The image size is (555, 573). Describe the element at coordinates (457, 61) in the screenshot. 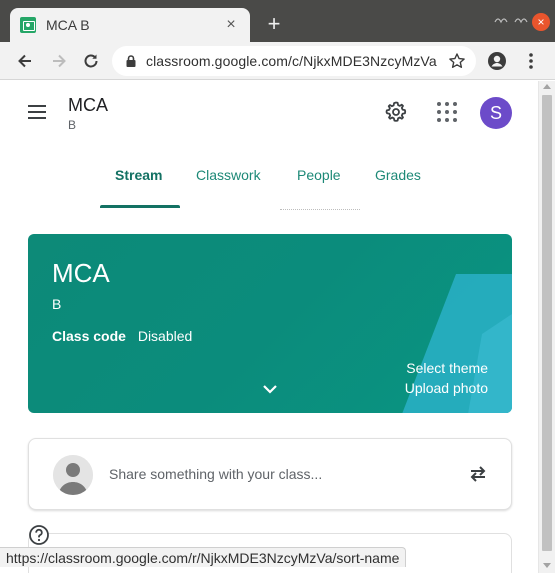

I see `bookmark-star-icon` at that location.